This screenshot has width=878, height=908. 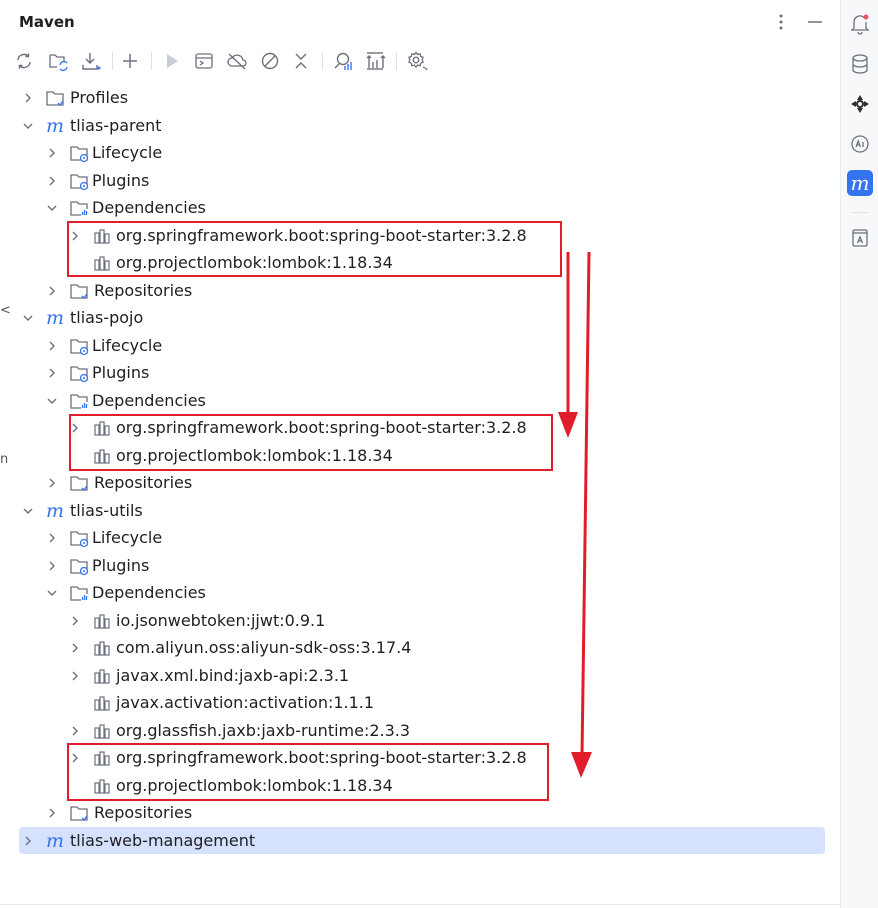 I want to click on notifications-button, so click(x=860, y=24).